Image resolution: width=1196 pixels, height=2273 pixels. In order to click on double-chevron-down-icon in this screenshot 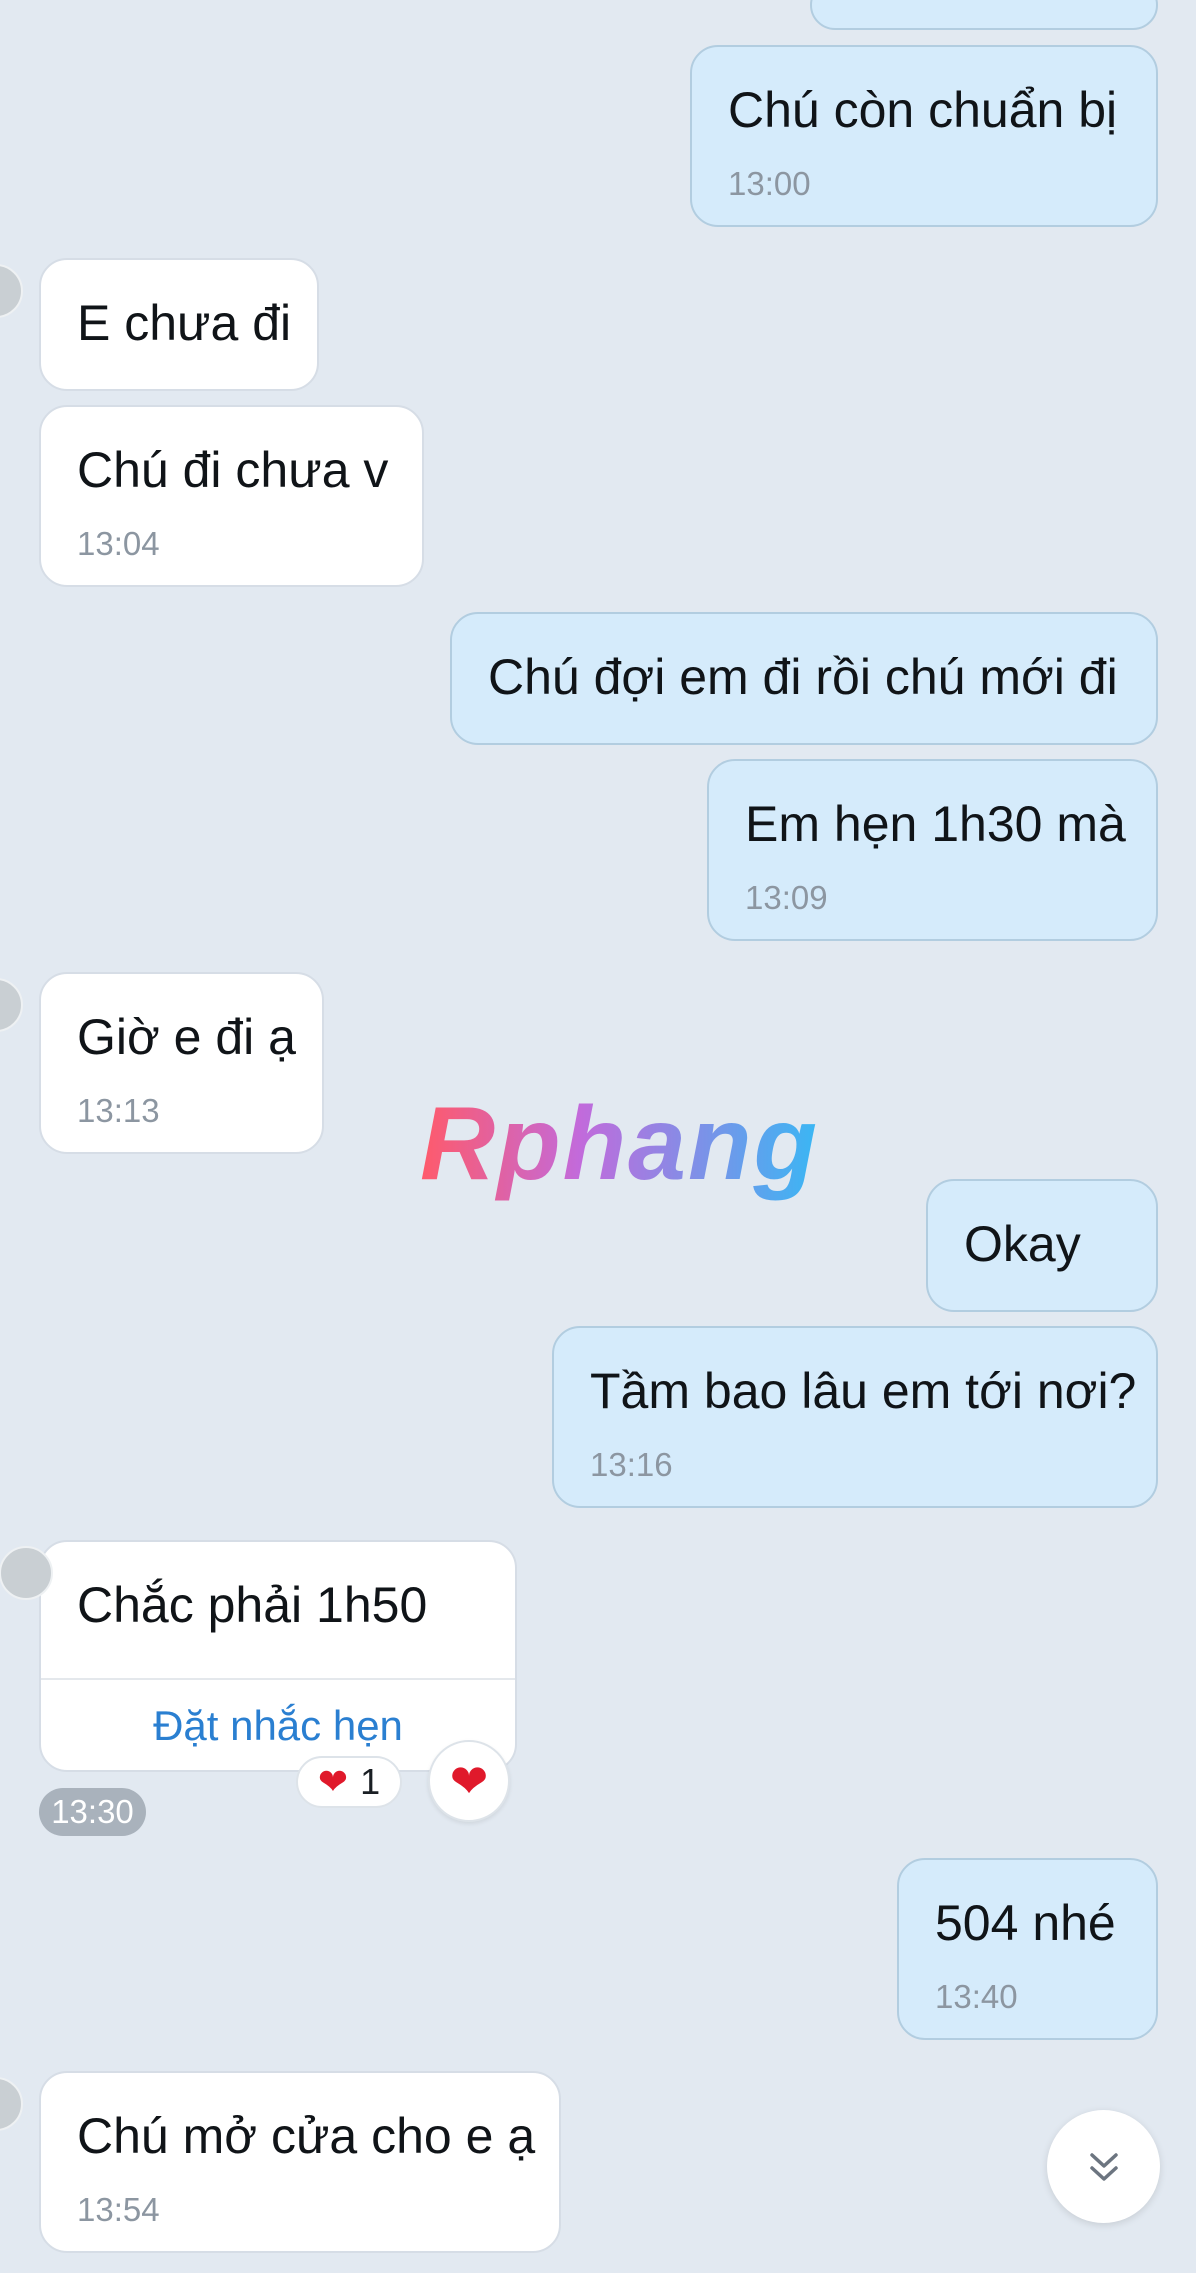, I will do `click(1103, 2166)`.